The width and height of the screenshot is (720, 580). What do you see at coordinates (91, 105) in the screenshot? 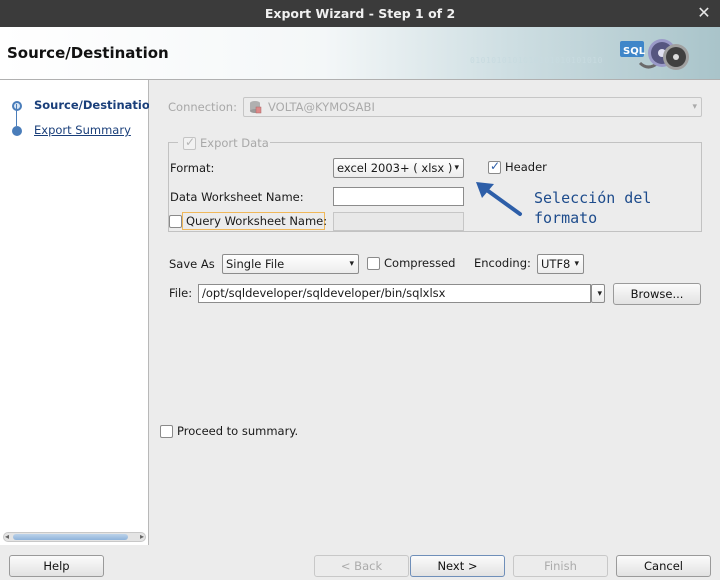
I see `nav-item-label: Source/Destination` at bounding box center [91, 105].